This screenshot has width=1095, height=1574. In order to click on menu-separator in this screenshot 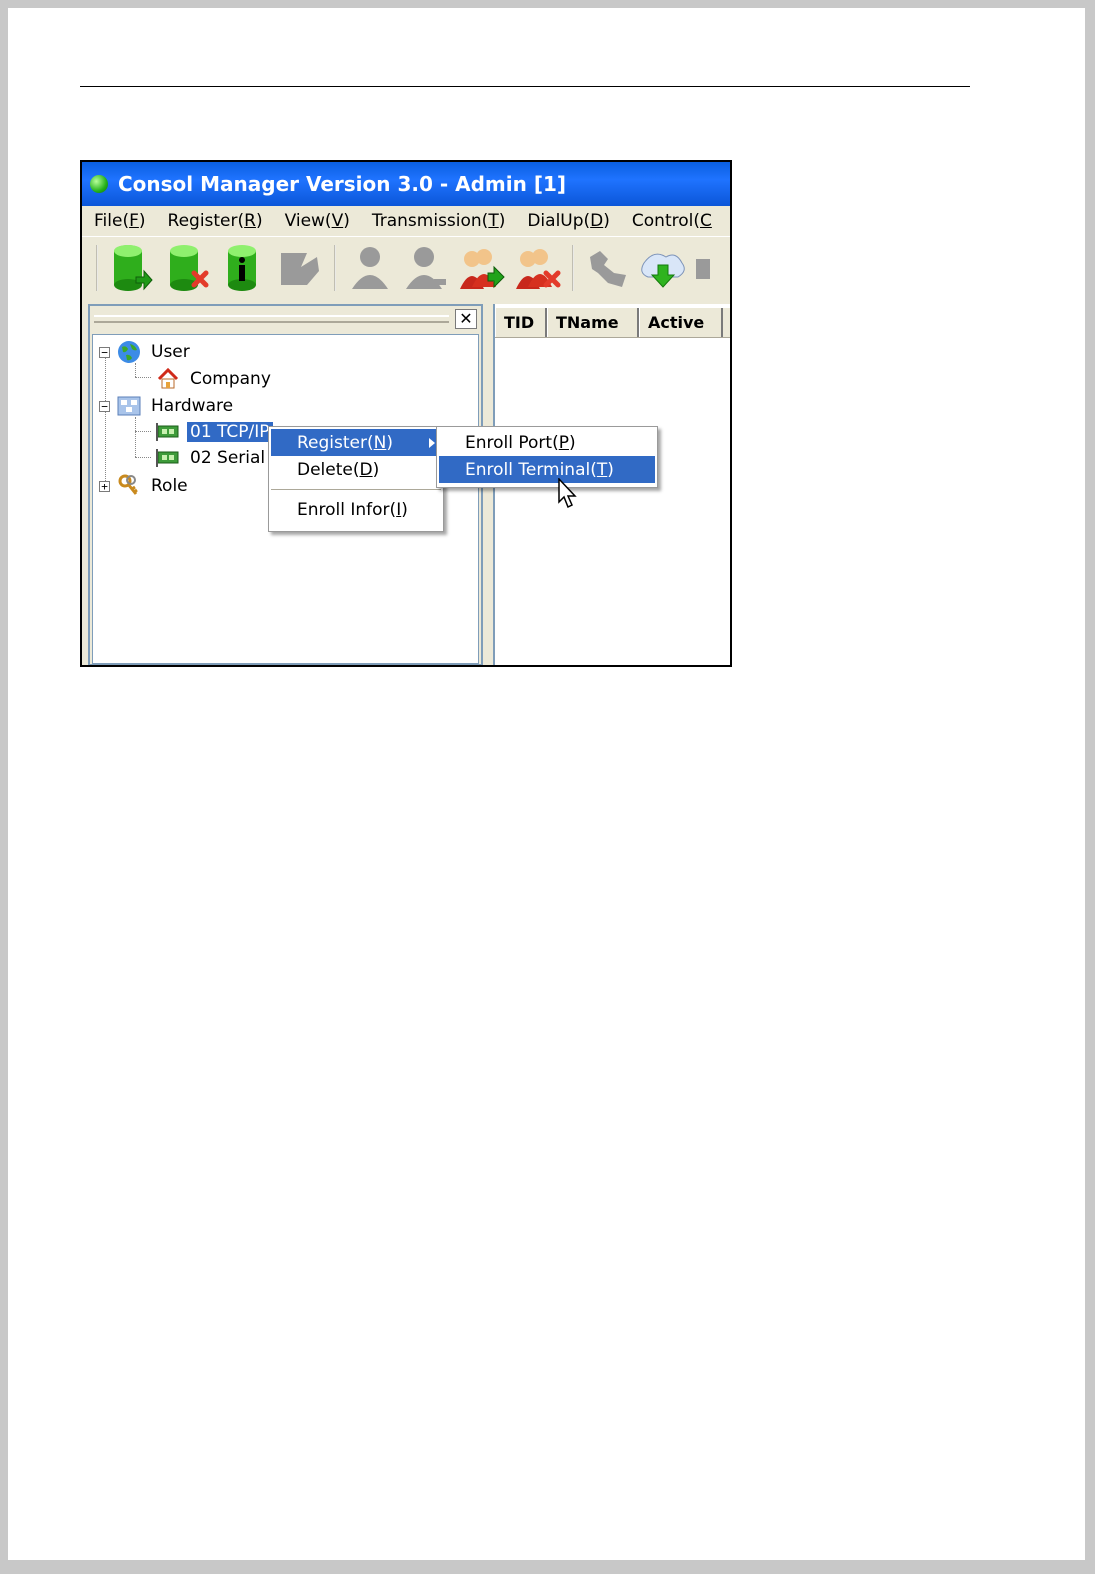, I will do `click(356, 489)`.